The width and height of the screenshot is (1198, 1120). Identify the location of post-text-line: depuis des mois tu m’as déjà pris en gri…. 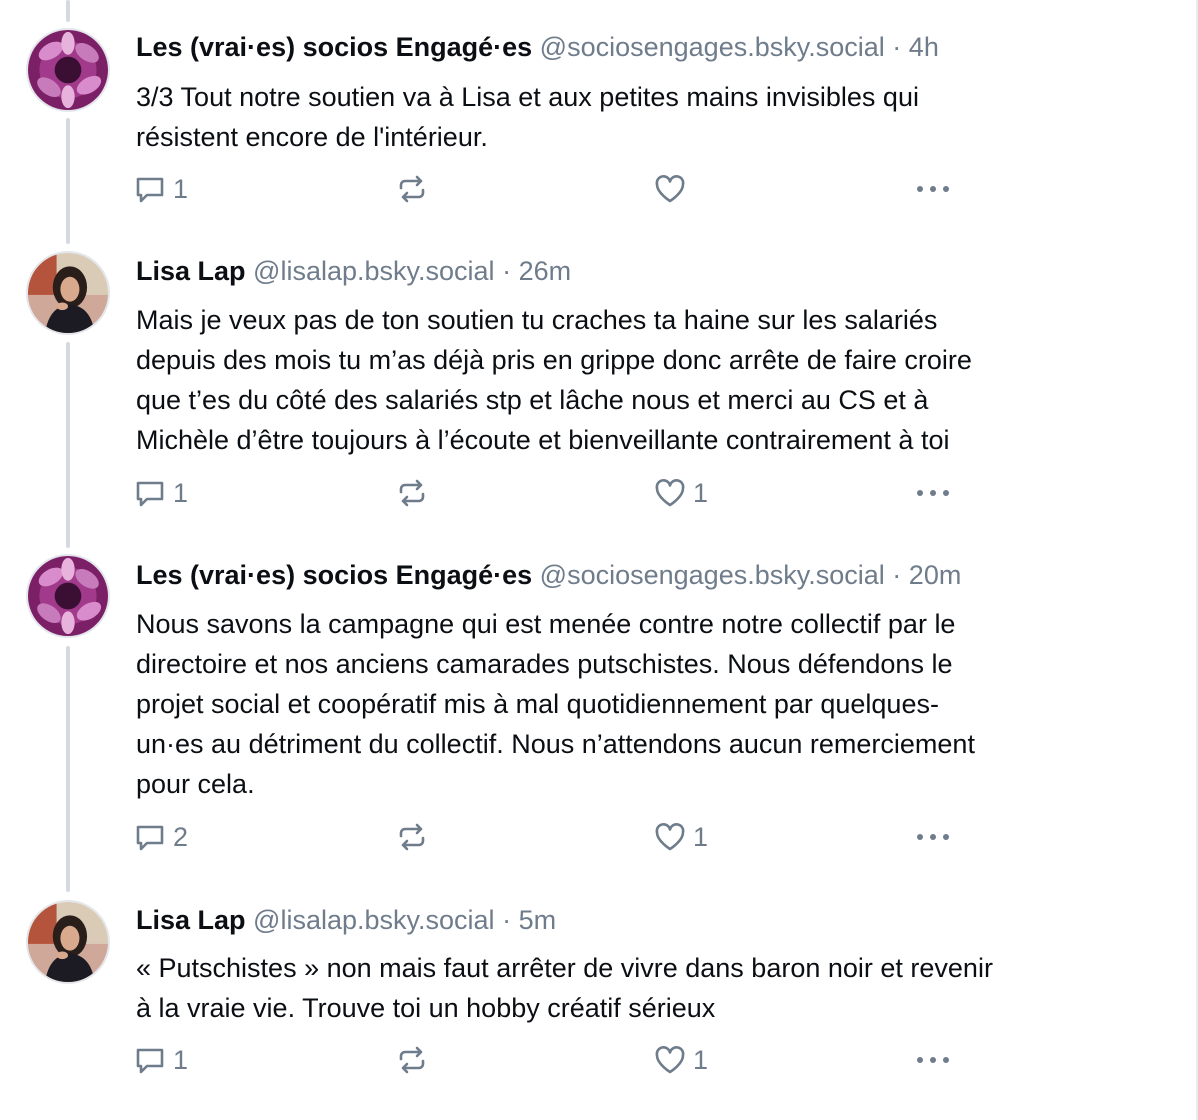
(554, 360).